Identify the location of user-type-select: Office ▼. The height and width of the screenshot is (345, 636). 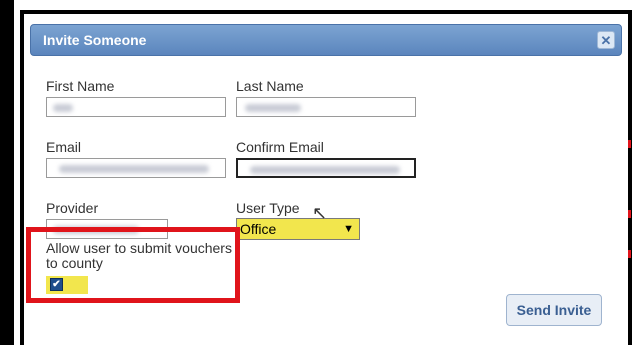
(298, 229).